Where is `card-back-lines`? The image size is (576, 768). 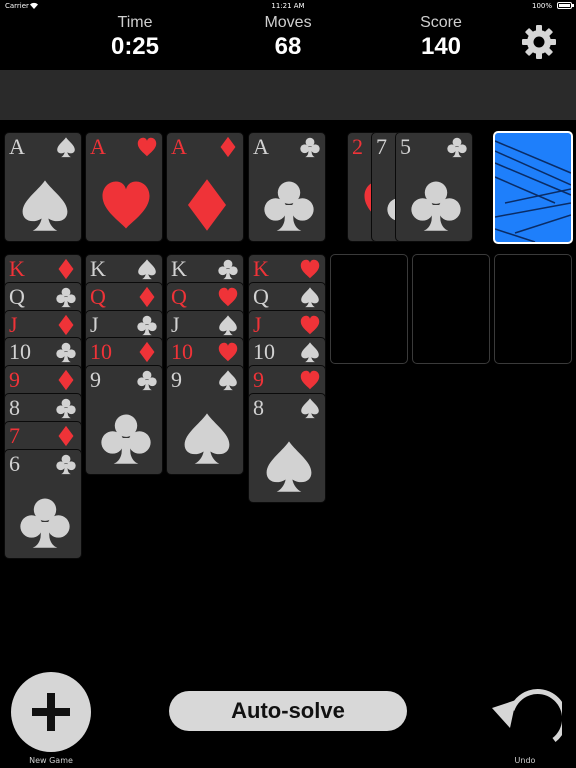 card-back-lines is located at coordinates (533, 191).